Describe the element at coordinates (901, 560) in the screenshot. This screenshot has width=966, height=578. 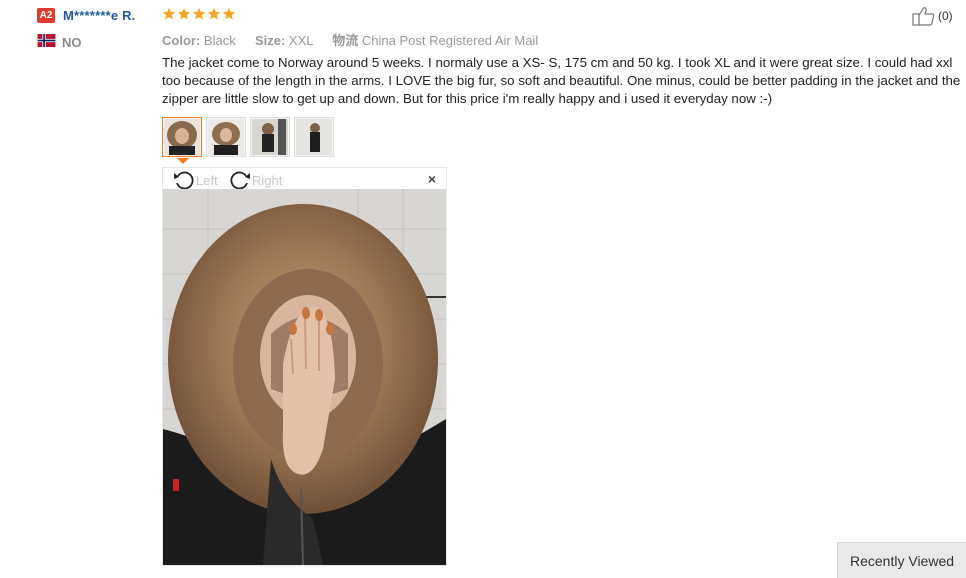
I see `recently-viewed-button: Recently Viewed` at that location.